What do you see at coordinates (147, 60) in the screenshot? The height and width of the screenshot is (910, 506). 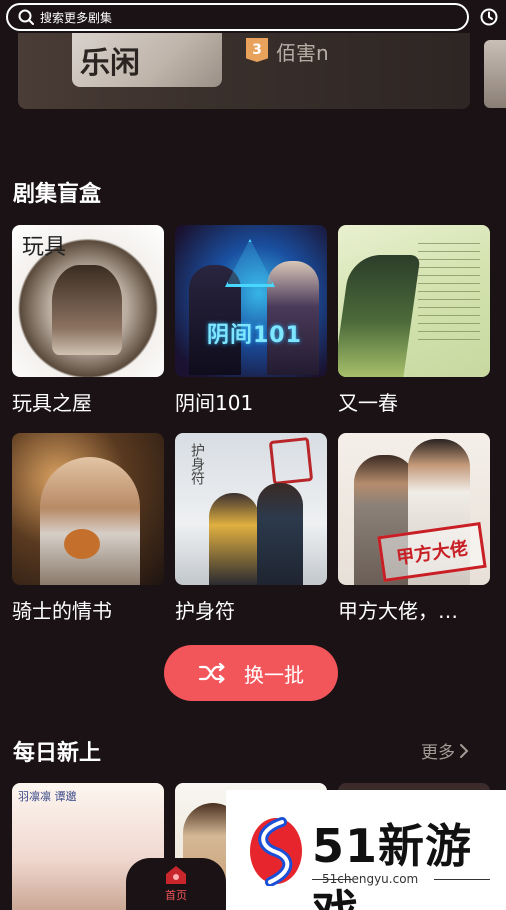 I see `banner-cover: 乐闲` at bounding box center [147, 60].